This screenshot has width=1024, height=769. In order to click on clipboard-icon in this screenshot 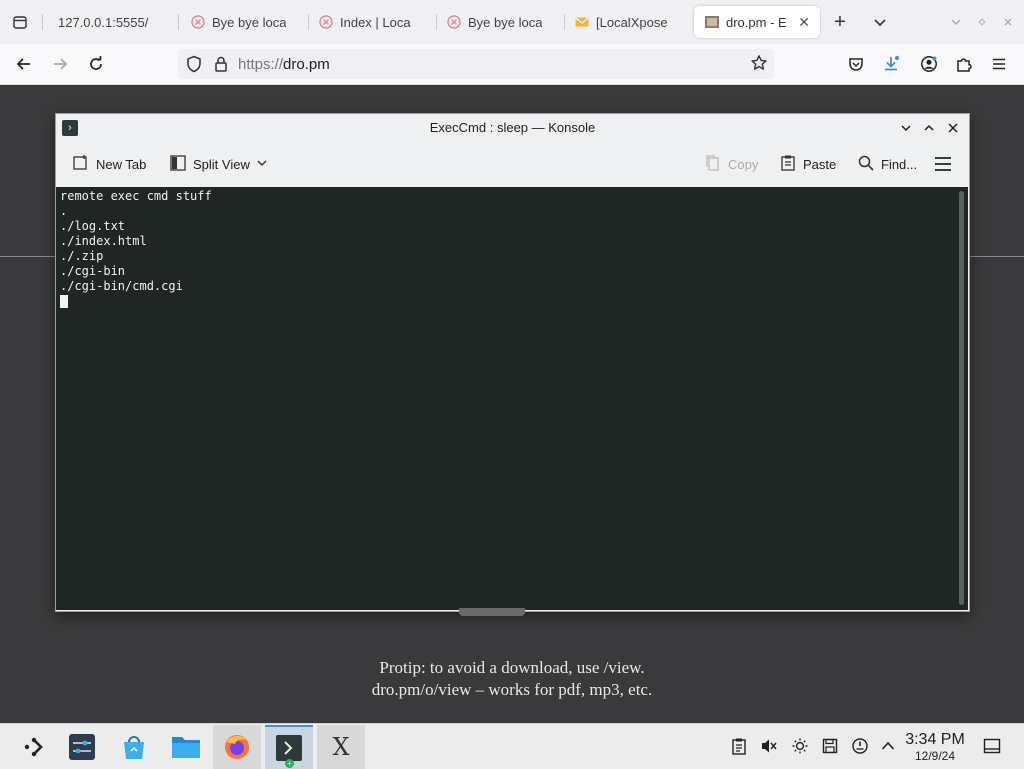, I will do `click(739, 746)`.